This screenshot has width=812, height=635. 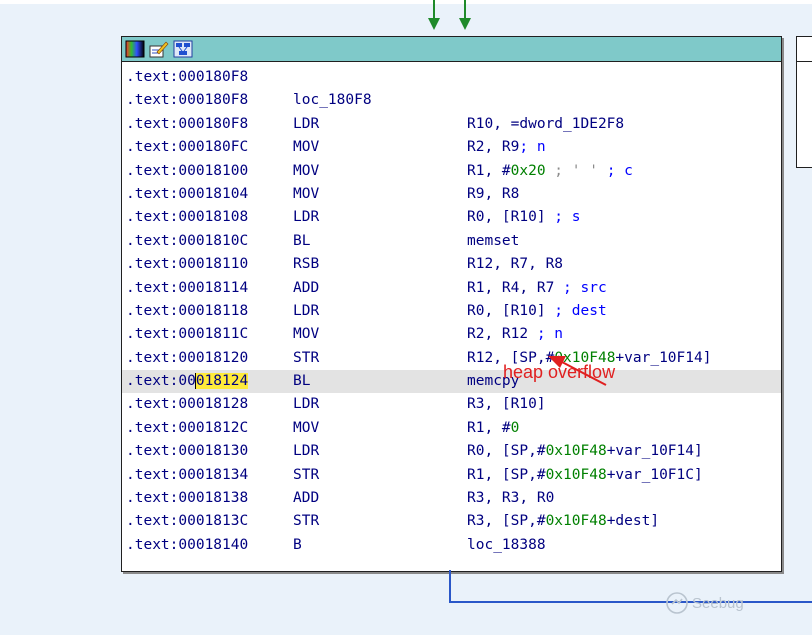 What do you see at coordinates (654, 474) in the screenshot?
I see `operand-text: +var_10F1C]` at bounding box center [654, 474].